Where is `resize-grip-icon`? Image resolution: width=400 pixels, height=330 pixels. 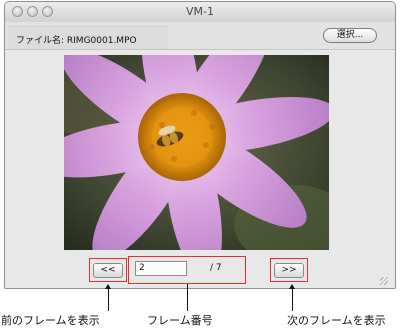 resize-grip-icon is located at coordinates (384, 281).